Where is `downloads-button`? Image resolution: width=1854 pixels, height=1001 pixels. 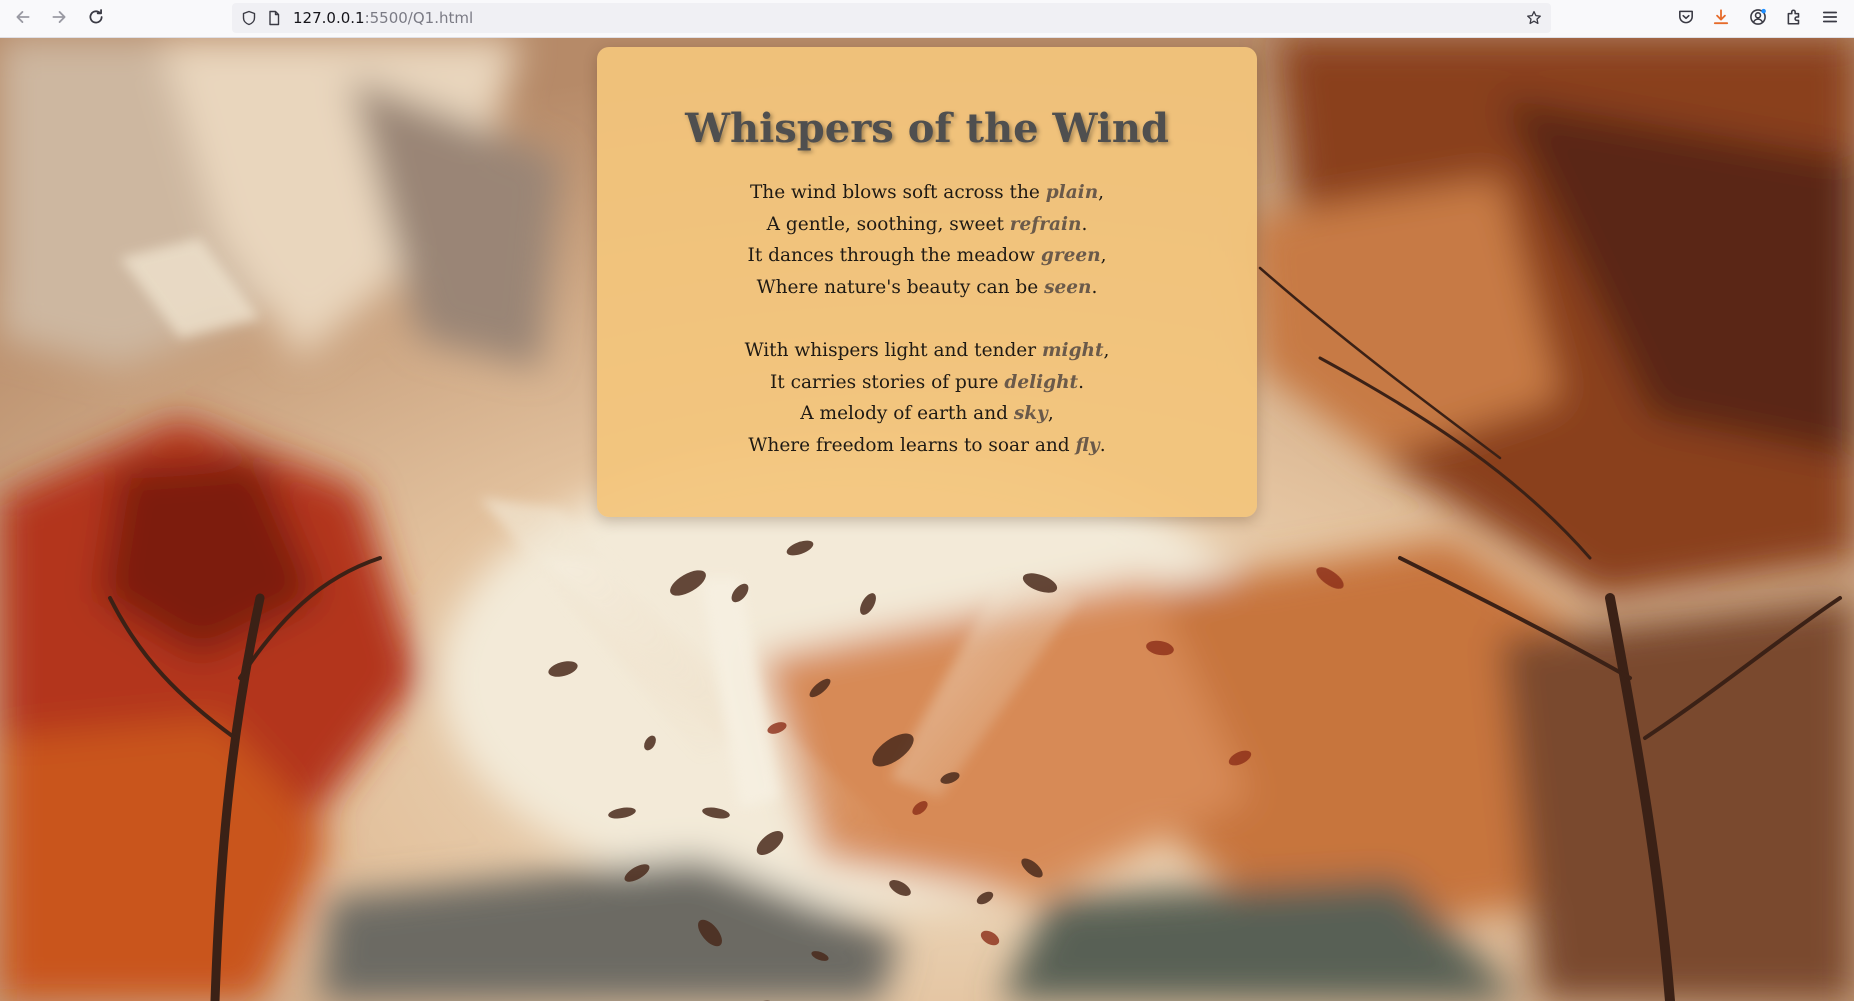
downloads-button is located at coordinates (1721, 19).